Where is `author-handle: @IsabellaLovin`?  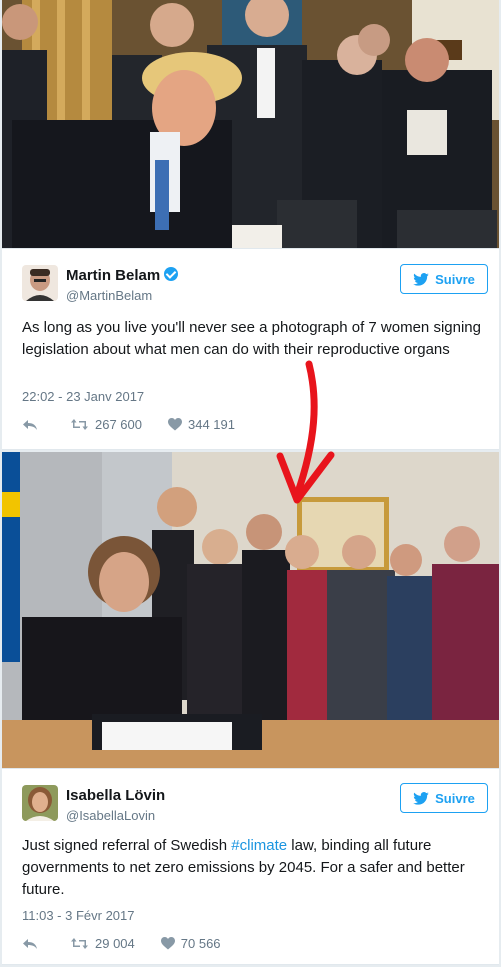
author-handle: @IsabellaLovin is located at coordinates (110, 815).